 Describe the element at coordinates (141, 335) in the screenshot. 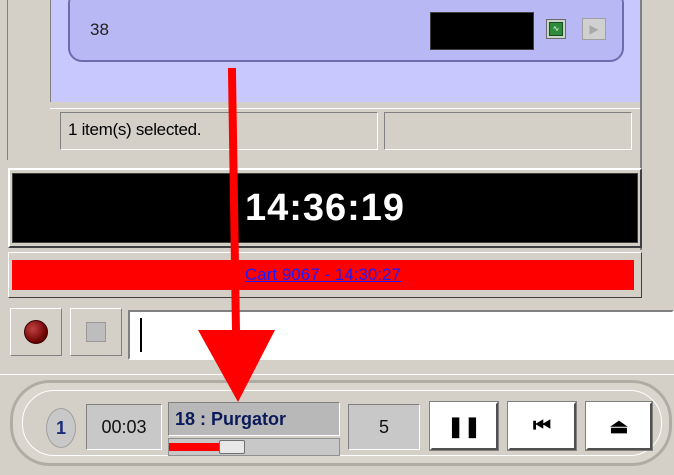

I see `text-caret` at that location.